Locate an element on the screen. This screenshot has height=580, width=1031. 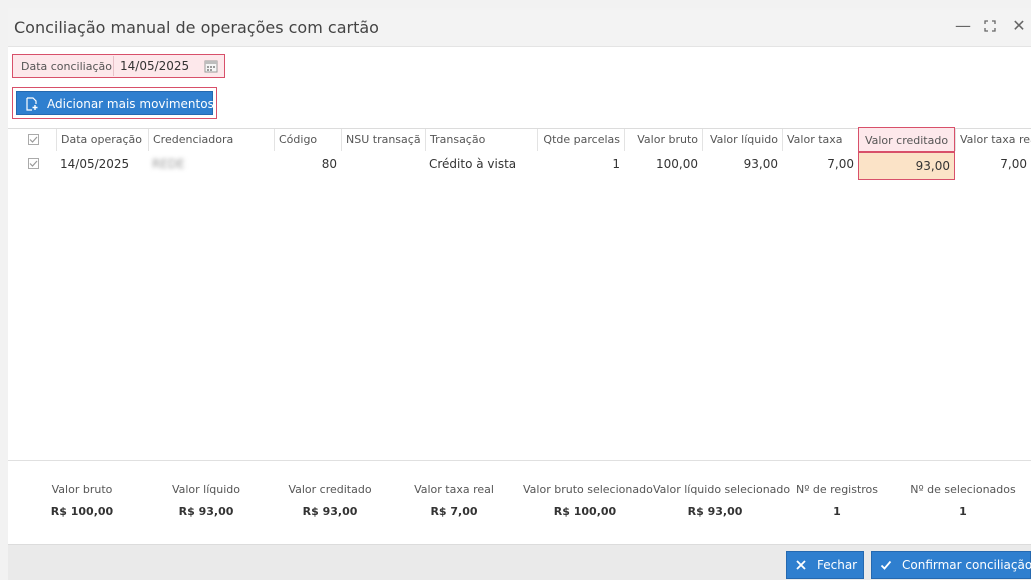
summary-label: Valor bruto is located at coordinates (82, 489).